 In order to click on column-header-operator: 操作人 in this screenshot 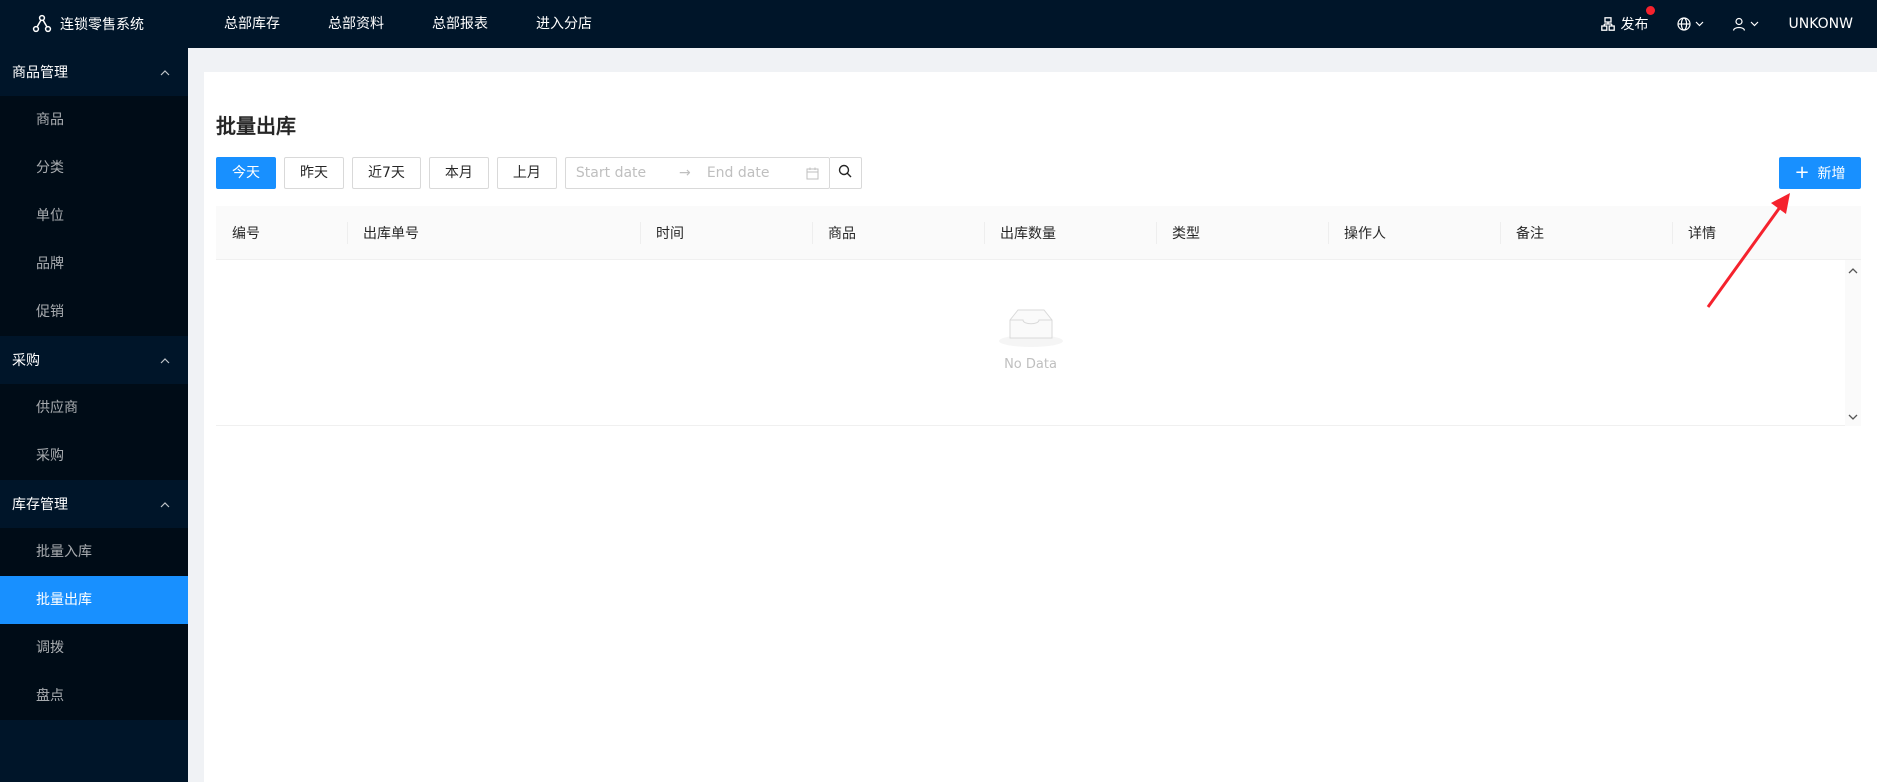, I will do `click(1414, 233)`.